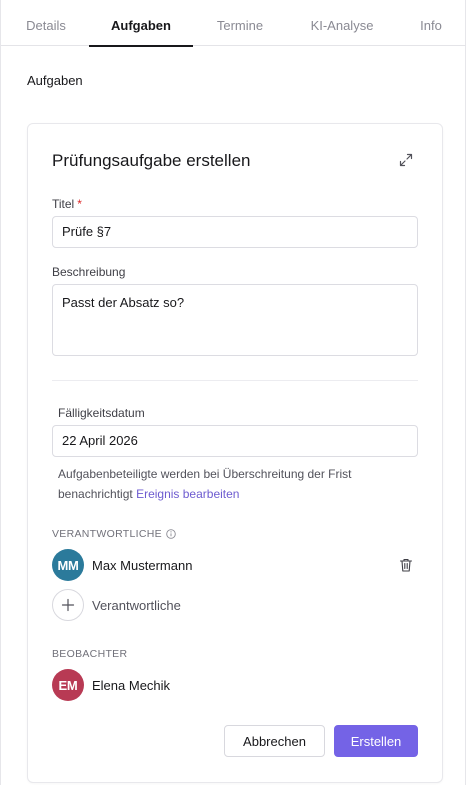 The width and height of the screenshot is (466, 785). I want to click on due-date-label: Fälligkeitsdatum, so click(101, 413).